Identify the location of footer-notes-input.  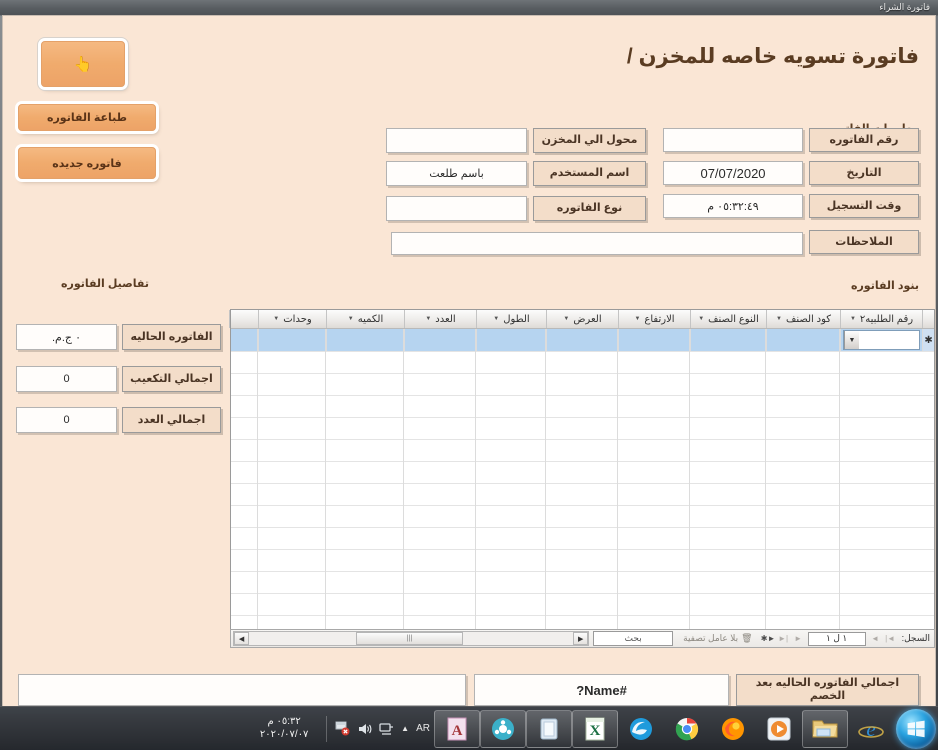
(242, 690).